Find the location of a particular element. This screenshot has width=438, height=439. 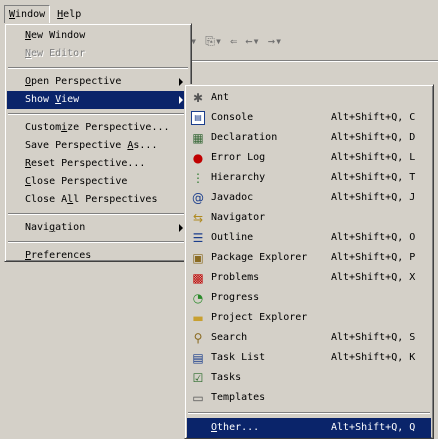

view-item-javadoc: @ Javadoc Alt+Shift+Q, J is located at coordinates (309, 198).